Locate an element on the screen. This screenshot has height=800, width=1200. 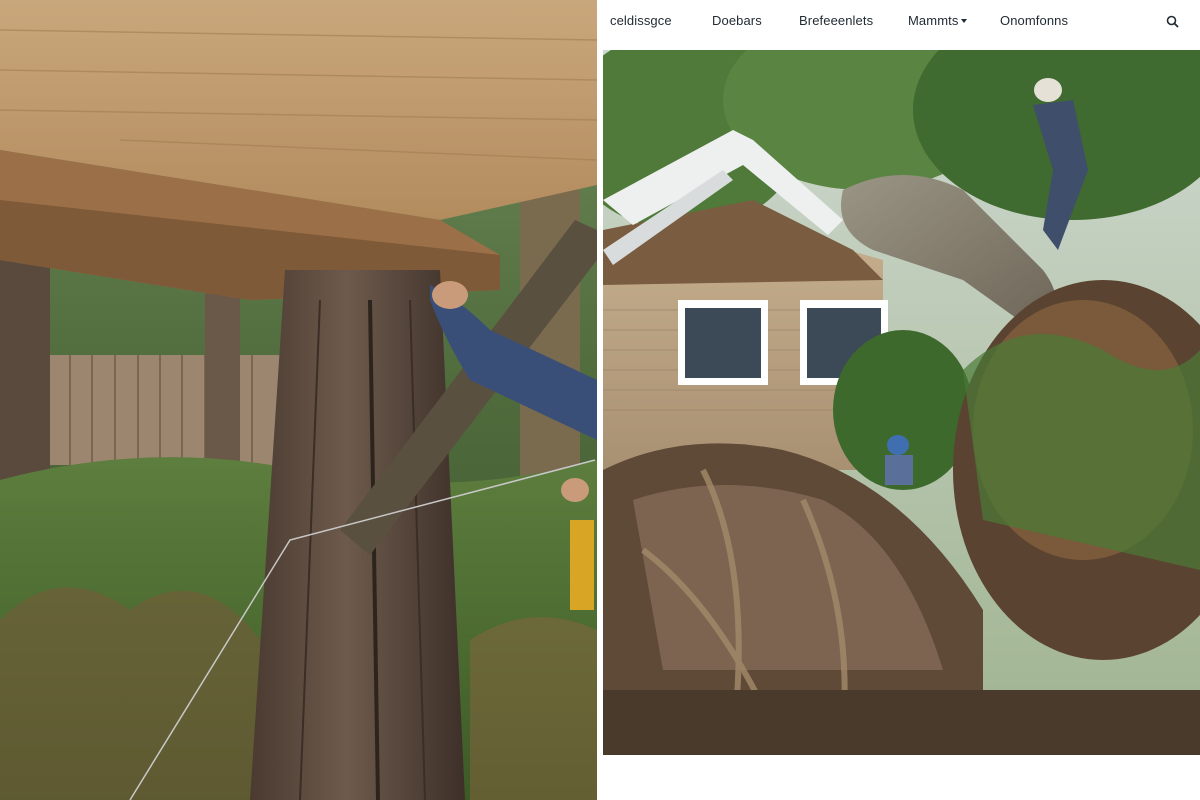
nav-item-1: celdissgce is located at coordinates (641, 20).